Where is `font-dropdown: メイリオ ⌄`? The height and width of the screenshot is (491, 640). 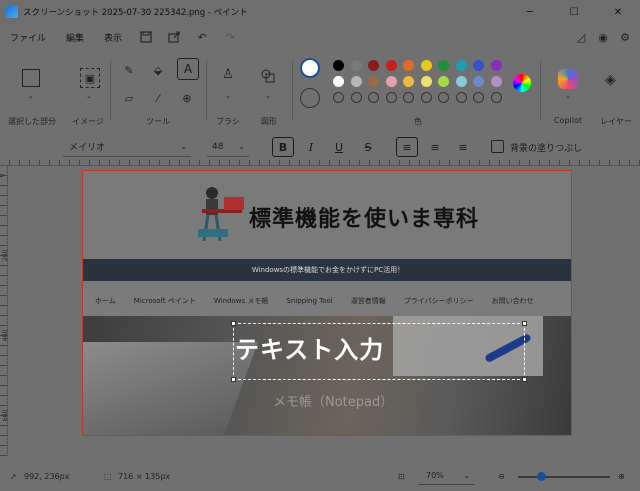
font-dropdown: メイリオ ⌄ is located at coordinates (127, 147).